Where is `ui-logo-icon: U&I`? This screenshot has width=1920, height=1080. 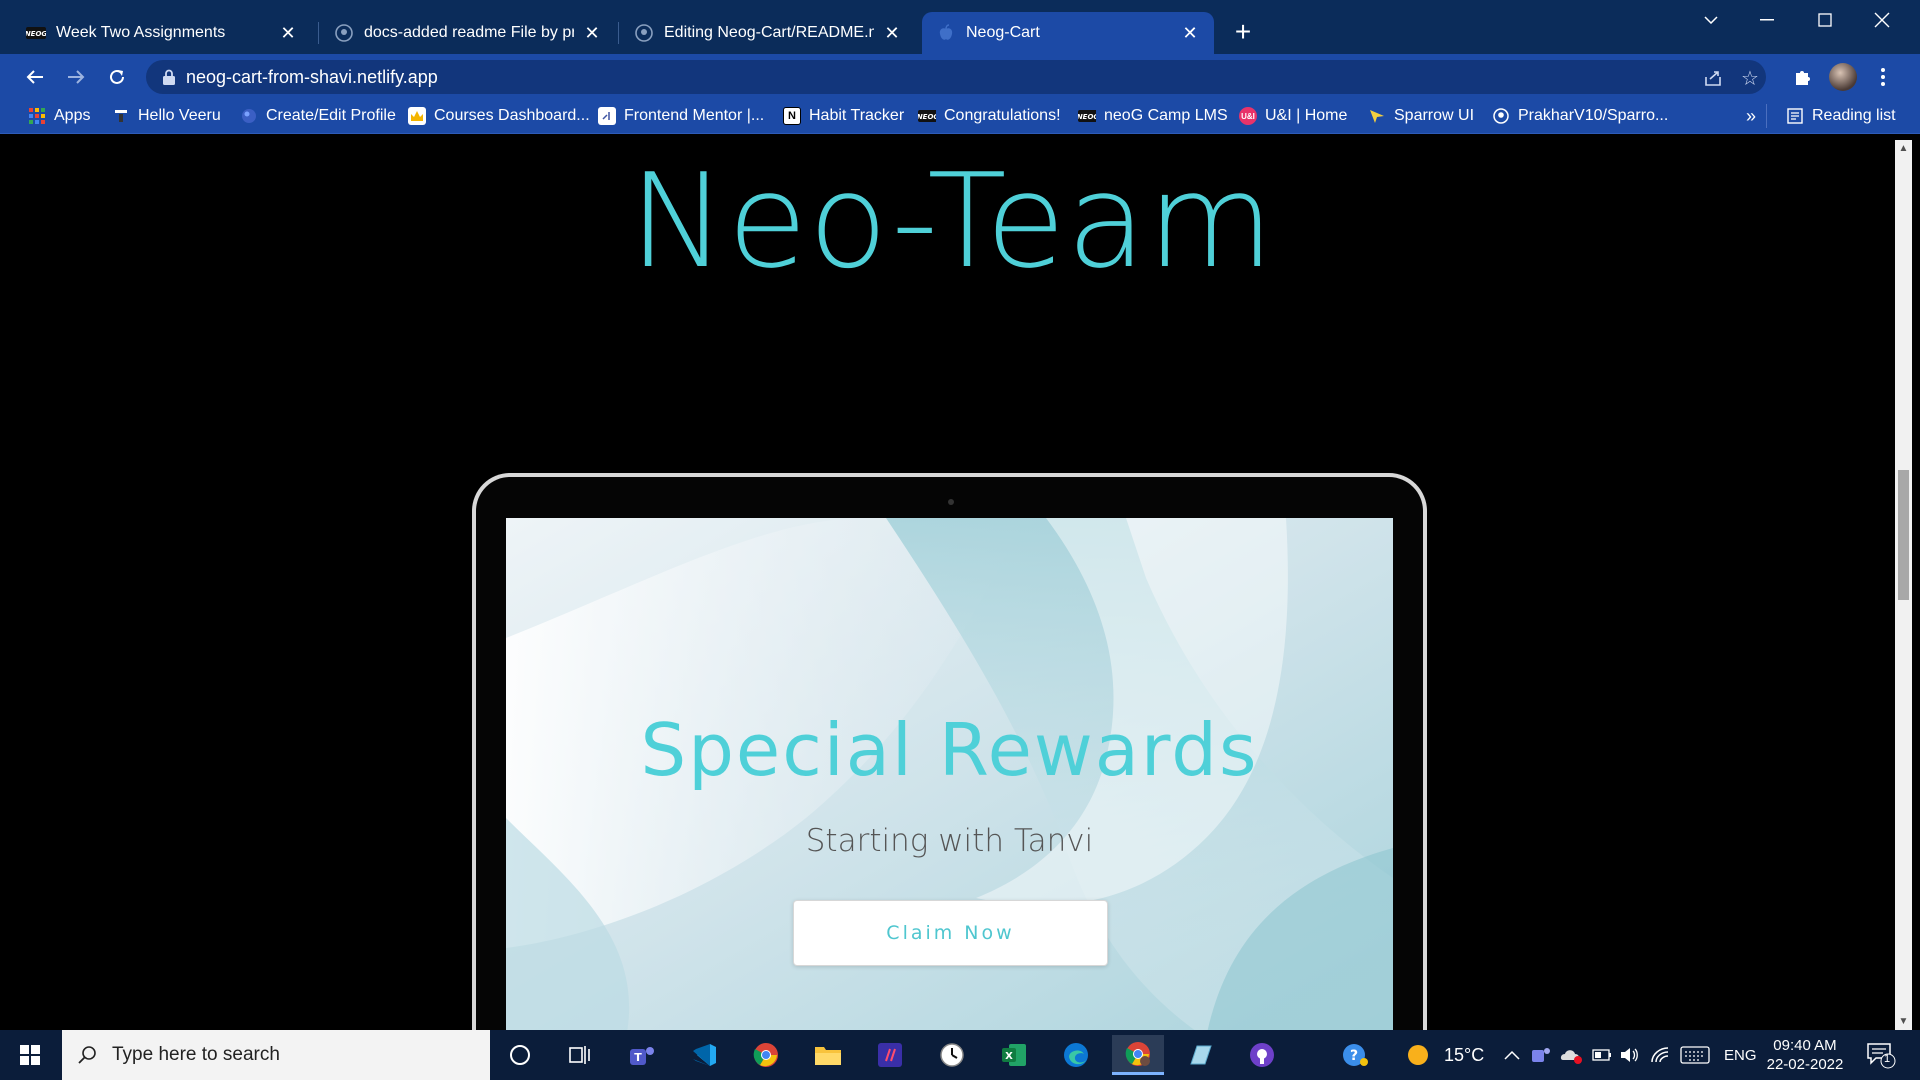 ui-logo-icon: U&I is located at coordinates (1248, 116).